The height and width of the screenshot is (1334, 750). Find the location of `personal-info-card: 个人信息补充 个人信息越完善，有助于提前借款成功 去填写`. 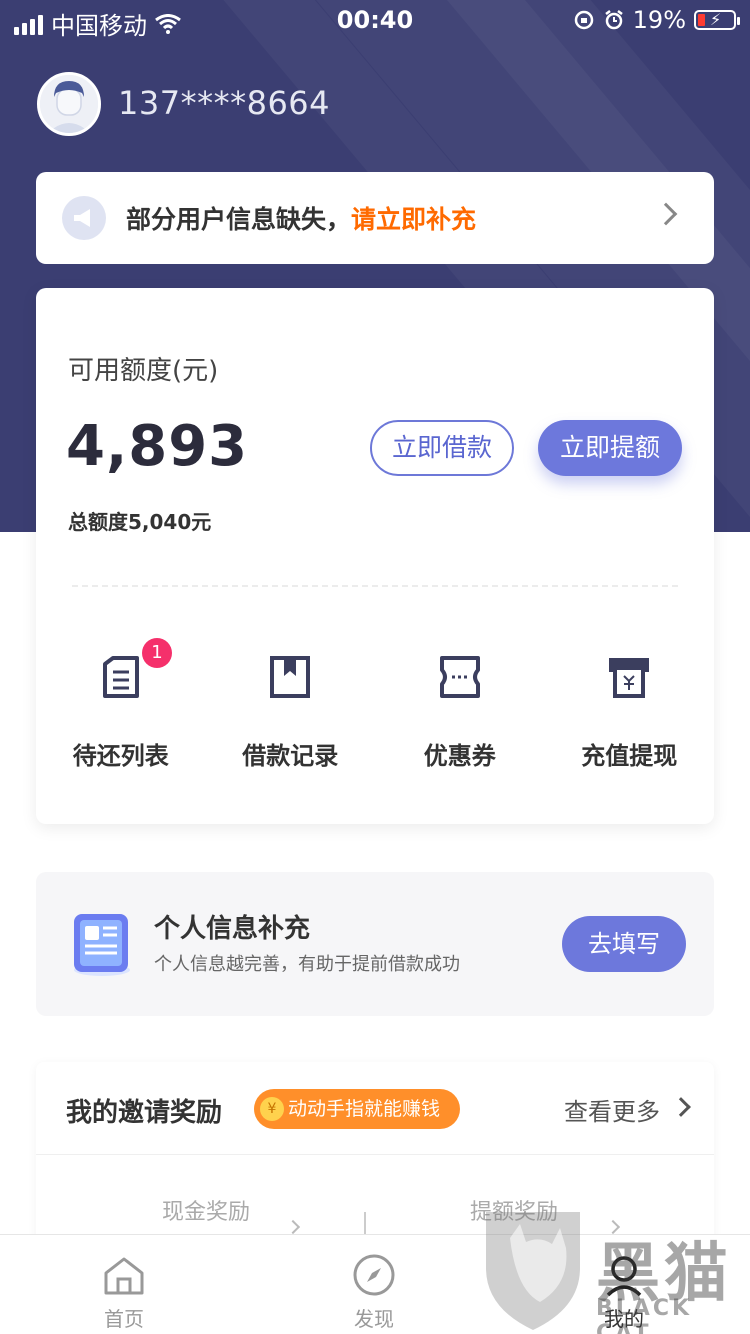

personal-info-card: 个人信息补充 个人信息越完善，有助于提前借款成功 去填写 is located at coordinates (375, 944).